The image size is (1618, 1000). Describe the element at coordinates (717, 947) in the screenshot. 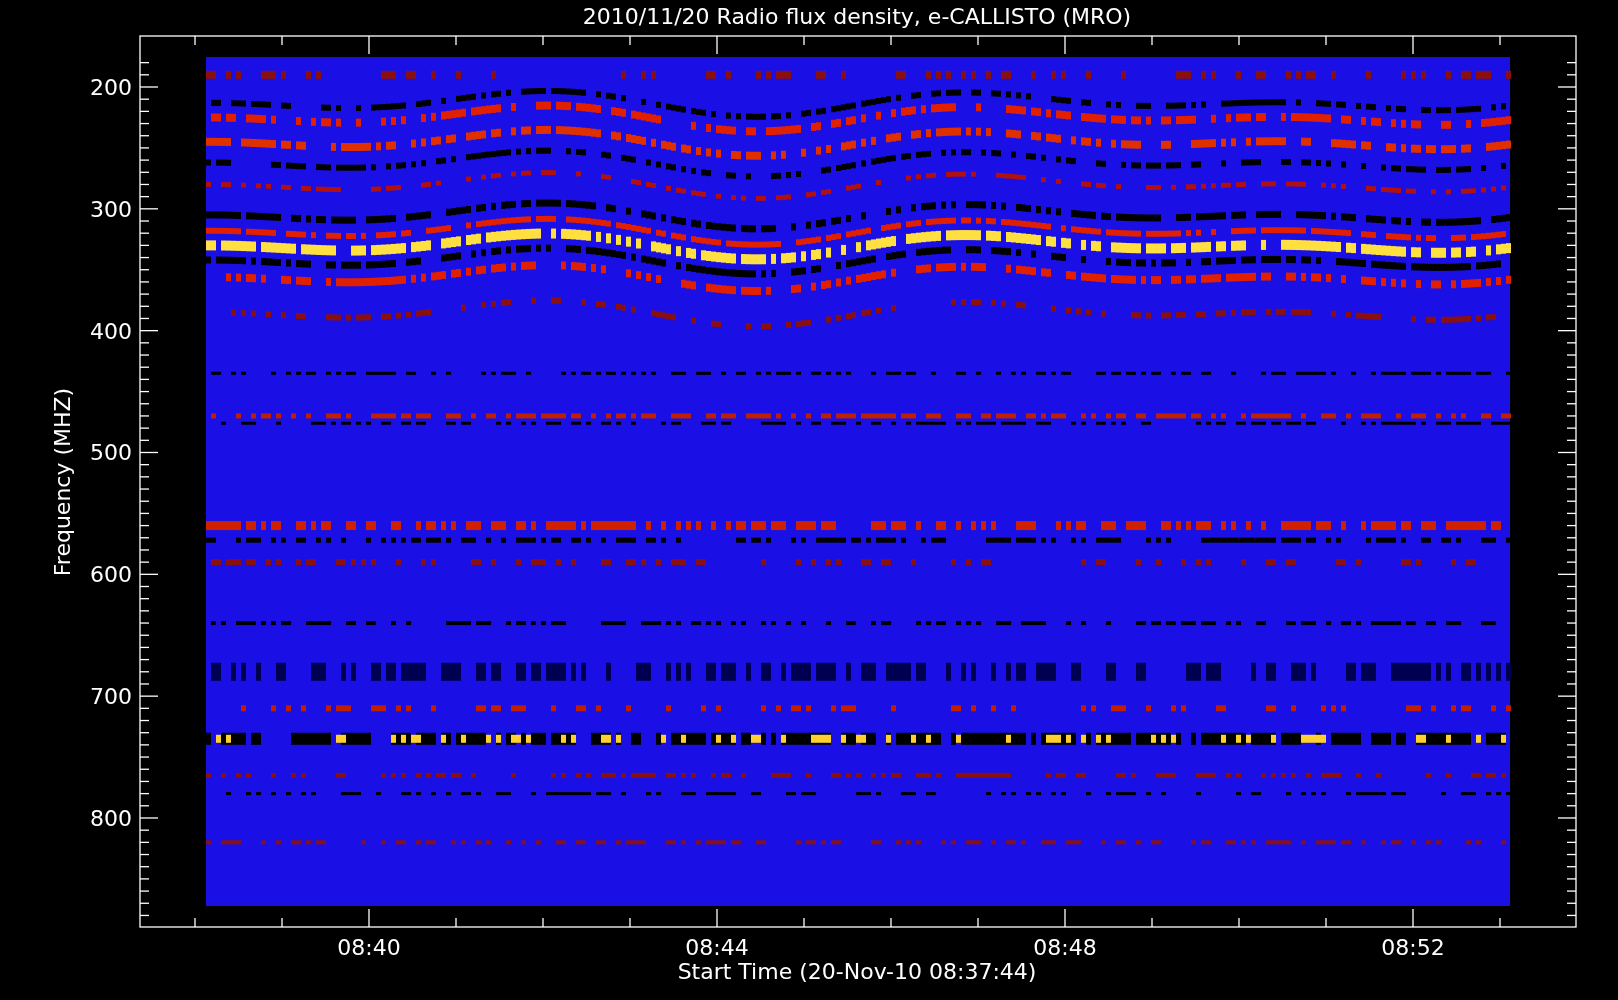

I see `x-tick-label: 08:44` at that location.